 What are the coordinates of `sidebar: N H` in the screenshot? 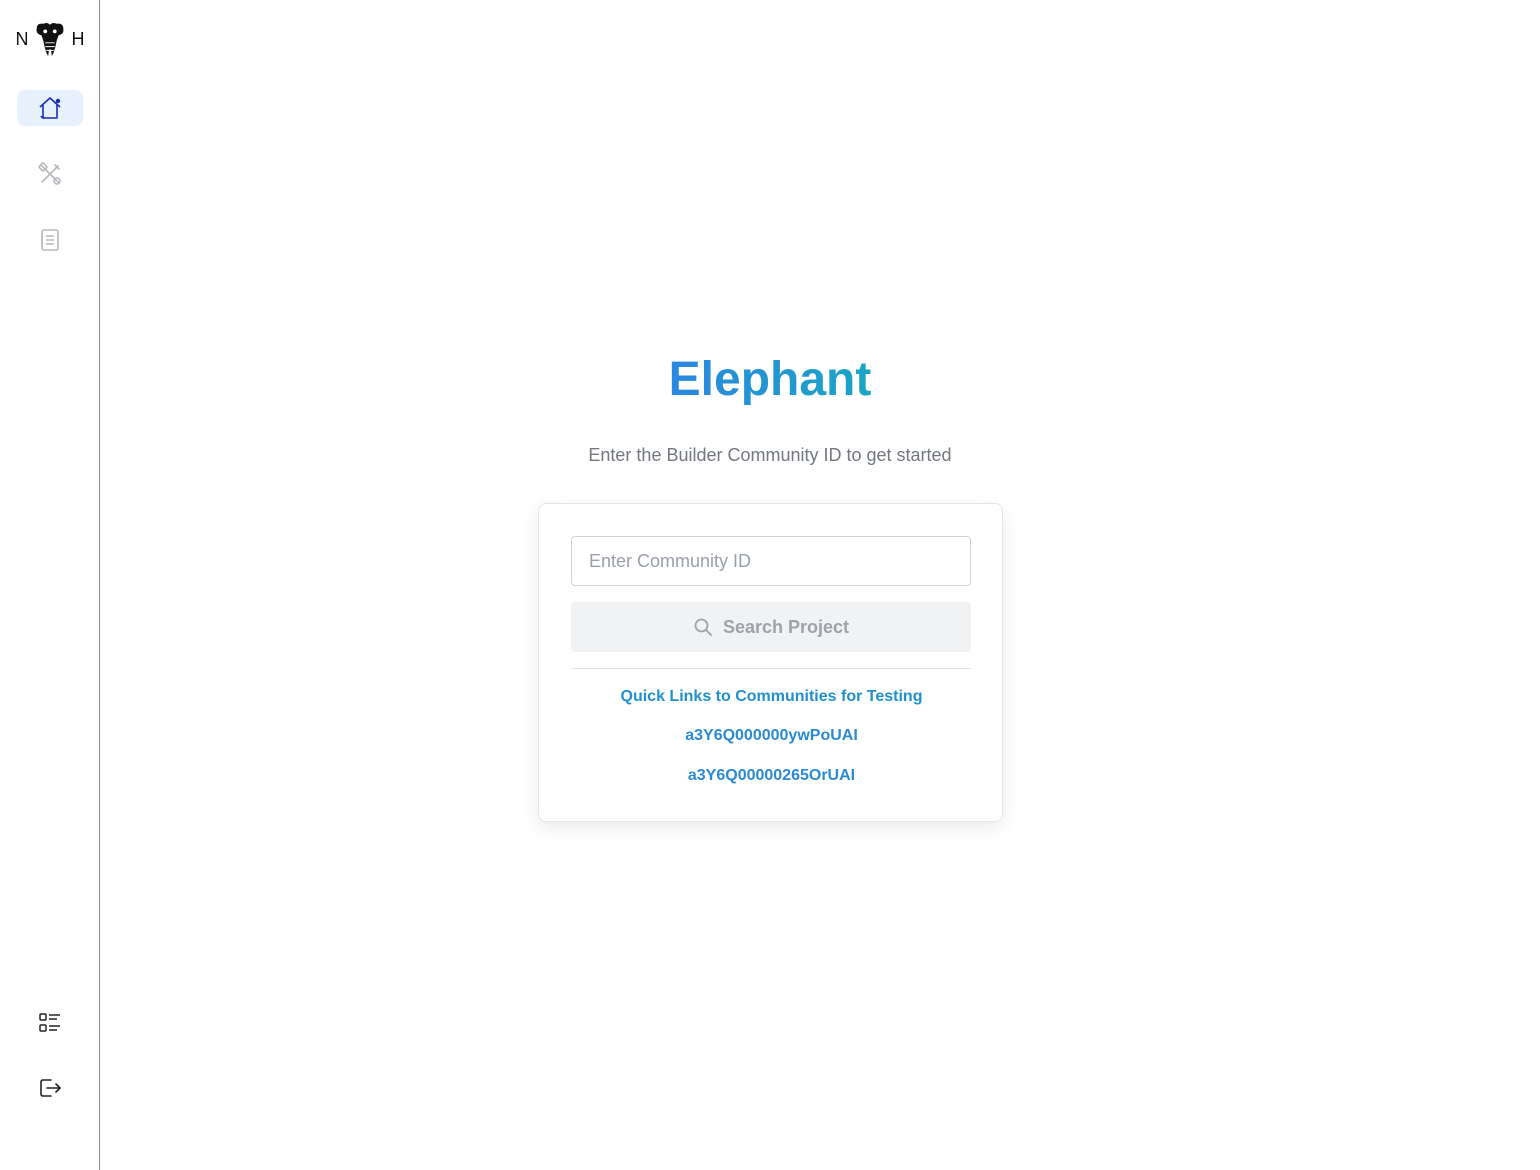 It's located at (50, 585).